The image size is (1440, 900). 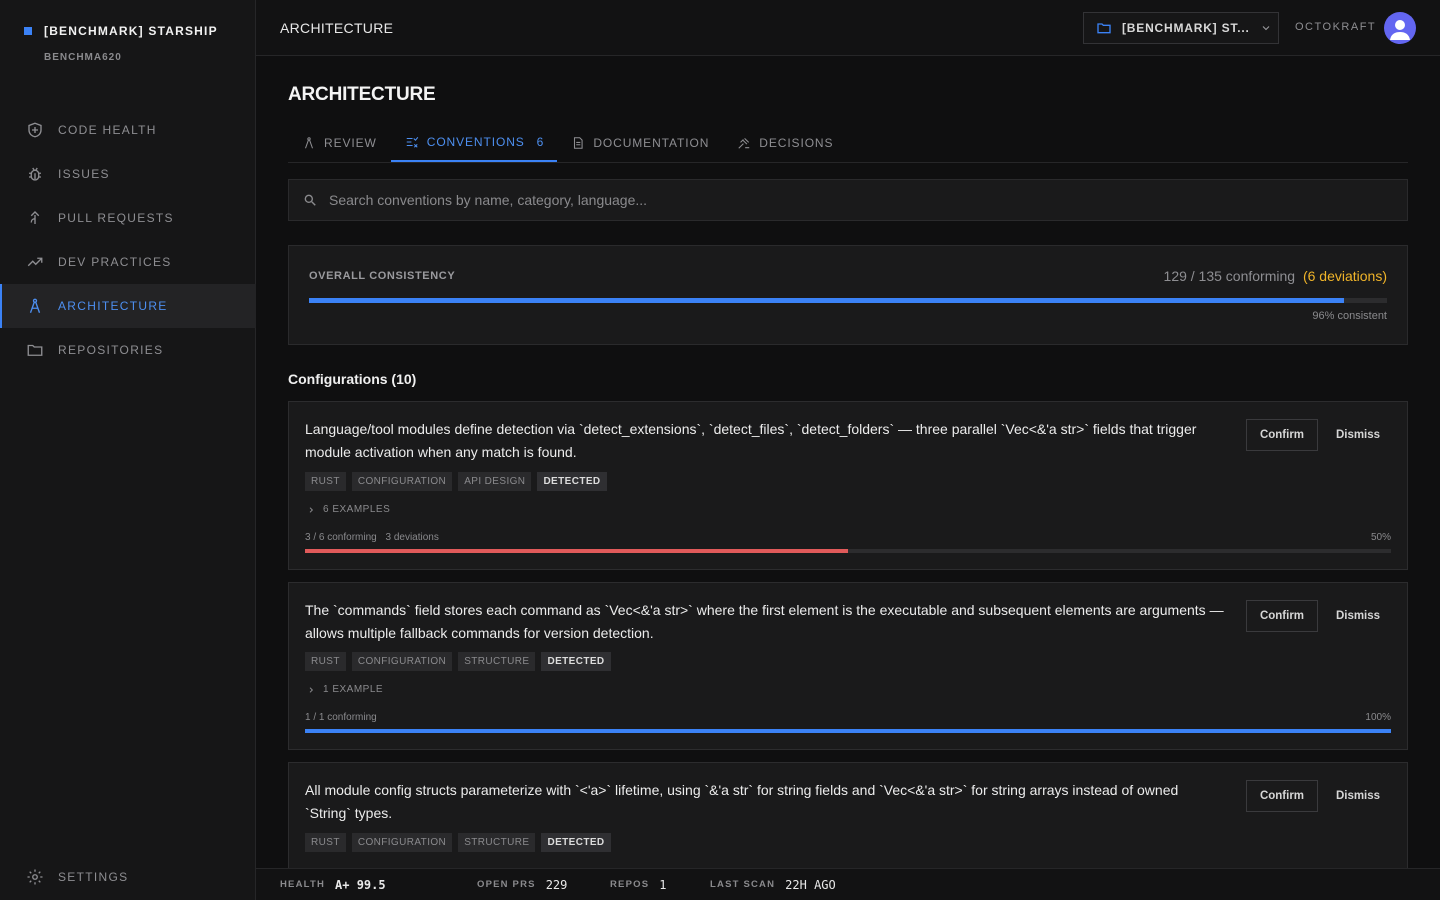 I want to click on sidebar-item-dev-practices: DEV PRACTICES, so click(x=128, y=262).